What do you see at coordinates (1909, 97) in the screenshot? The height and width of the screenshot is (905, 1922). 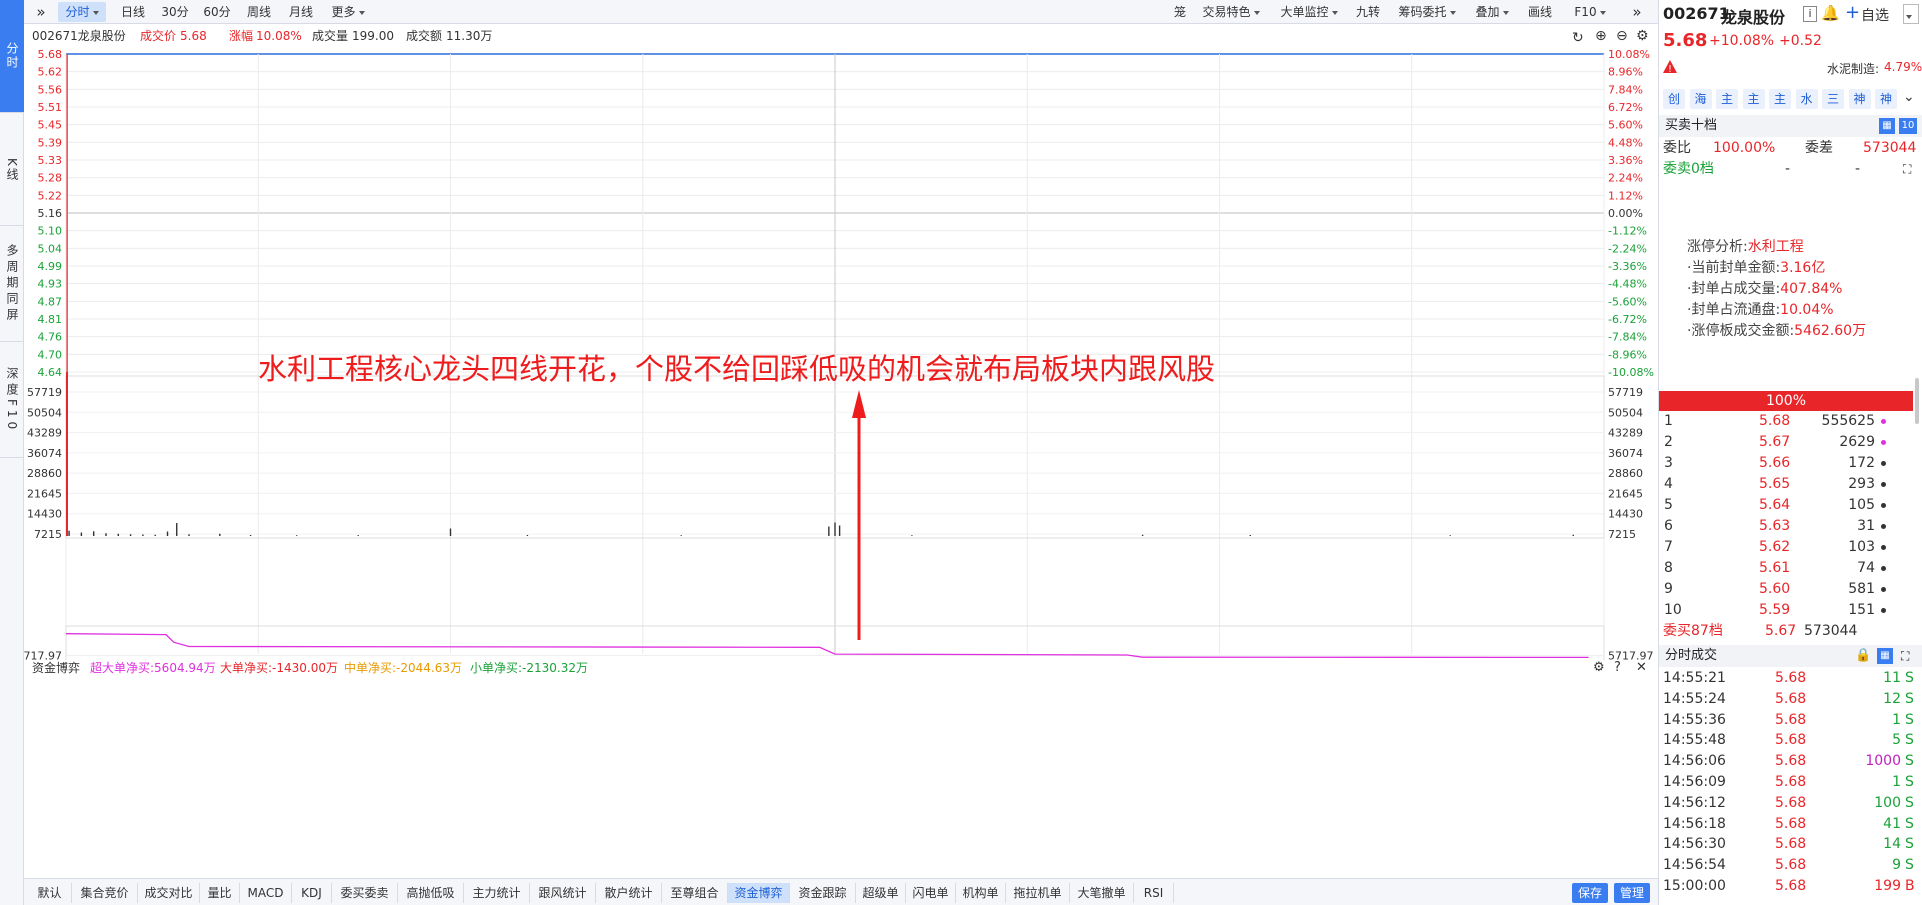 I see `expand-chips-icon: ⌄` at bounding box center [1909, 97].